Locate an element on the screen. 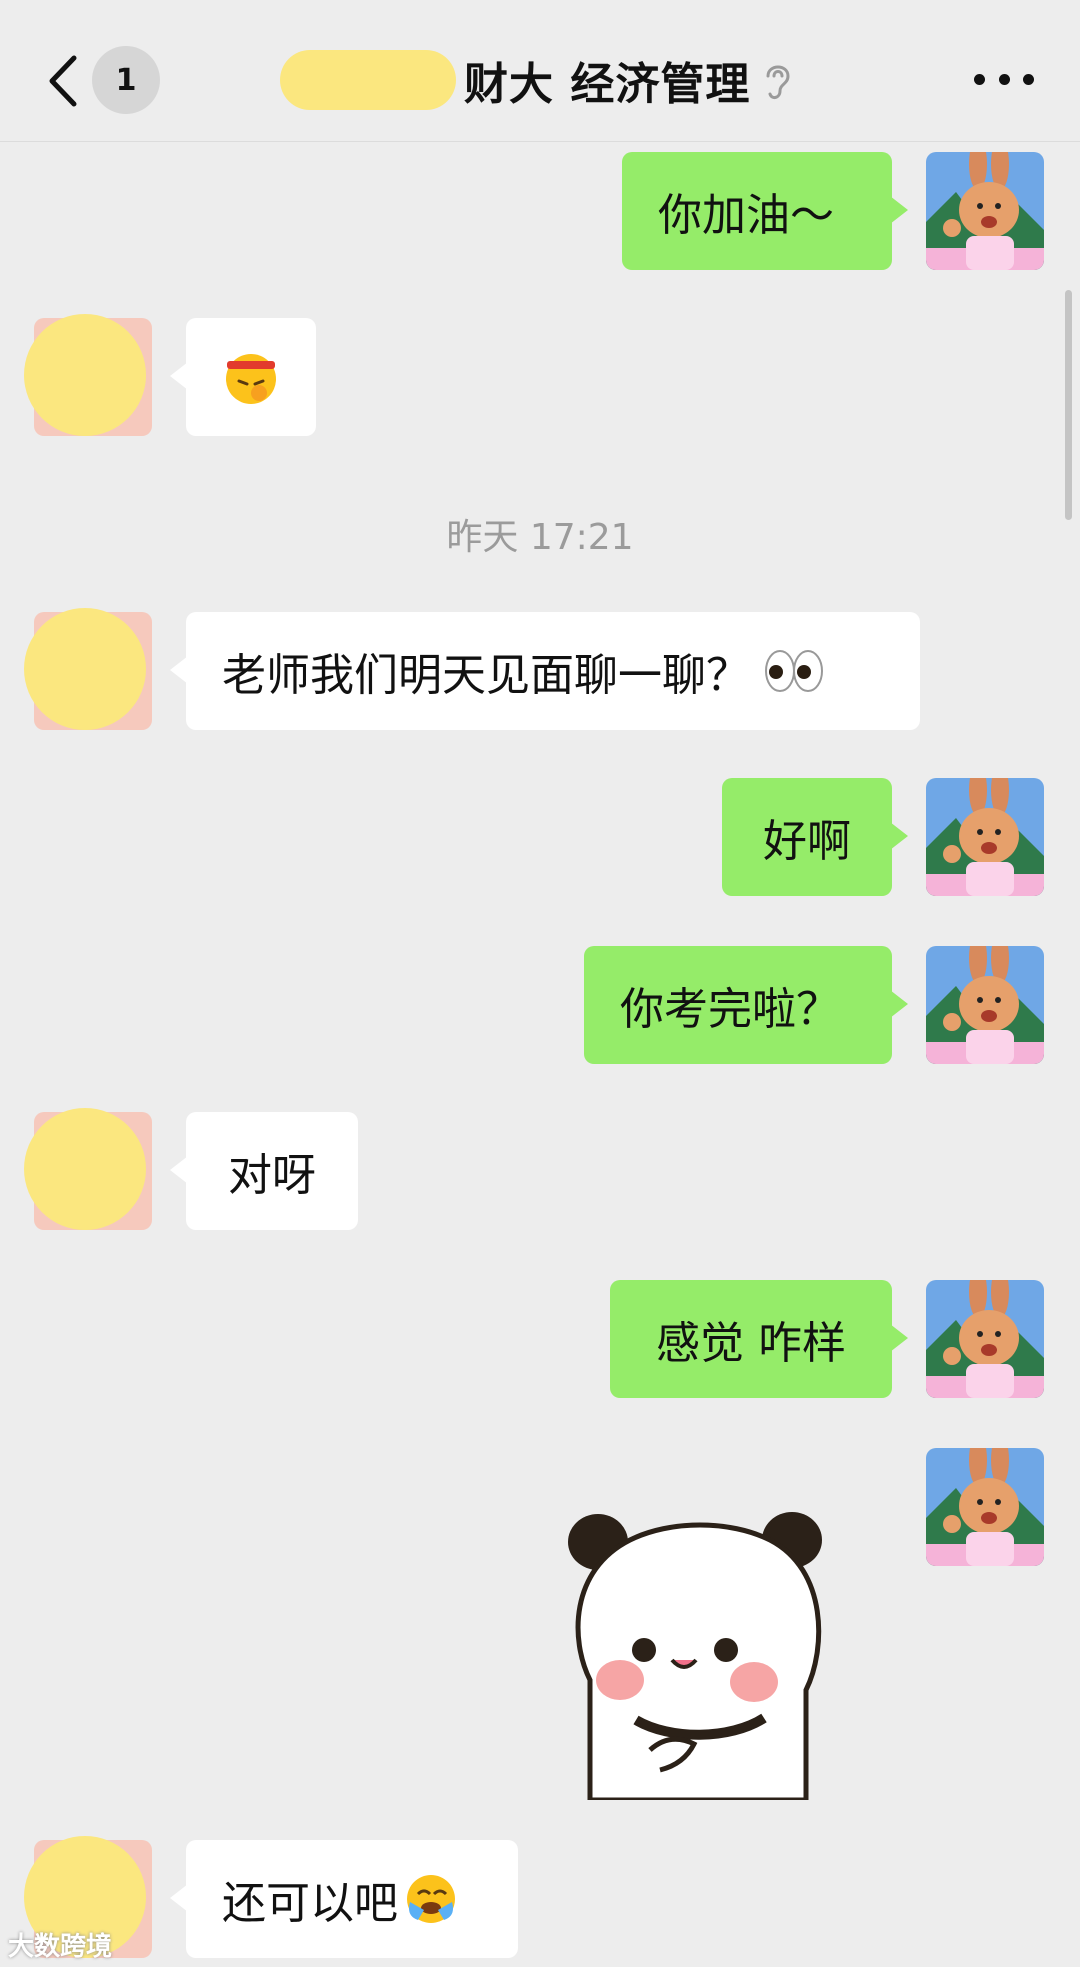  message-bubble-outgoing: 感觉 咋样 is located at coordinates (759, 1339).